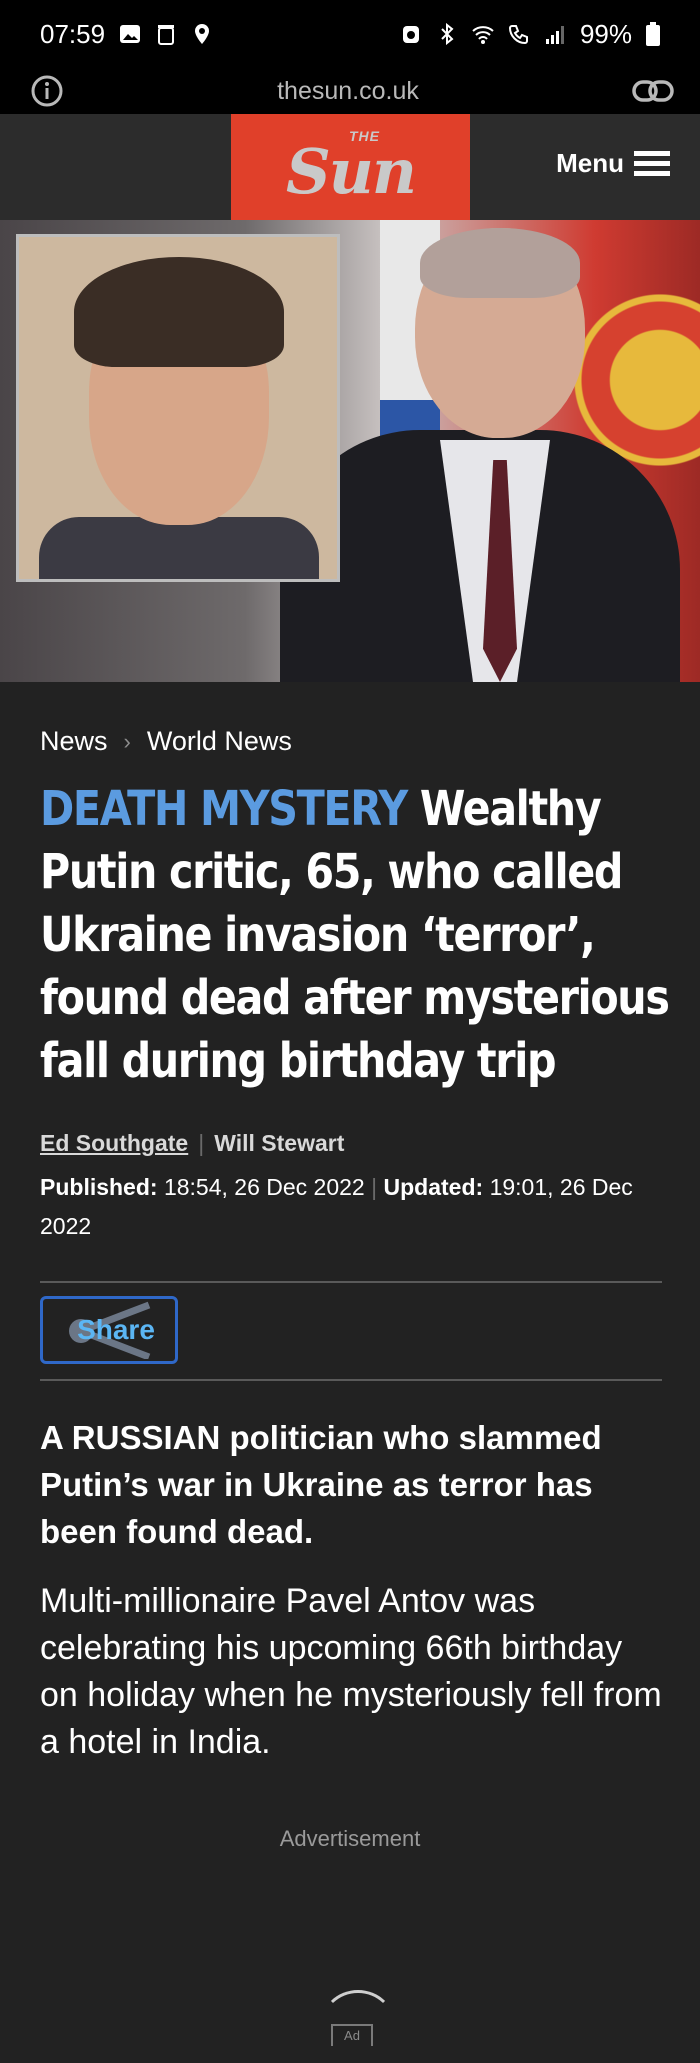 This screenshot has height=2063, width=700. What do you see at coordinates (178, 408) in the screenshot?
I see `inset-portrait` at bounding box center [178, 408].